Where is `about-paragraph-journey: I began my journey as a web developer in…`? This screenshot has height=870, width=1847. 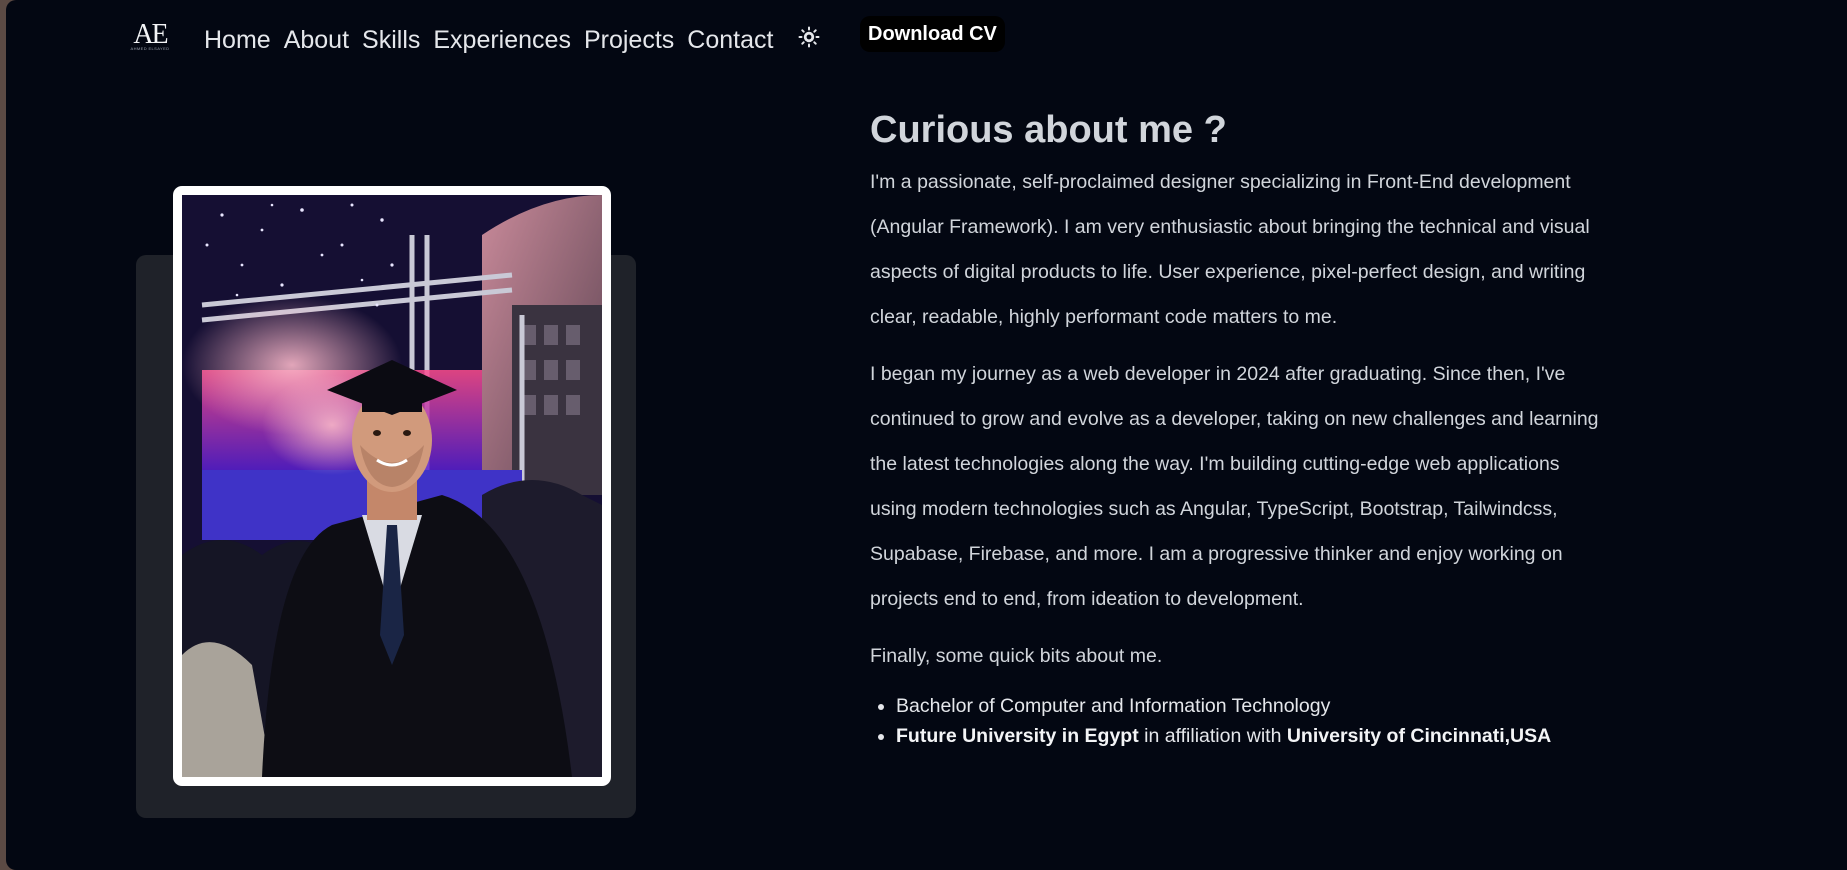
about-paragraph-journey: I began my journey as a web developer in… is located at coordinates (1234, 486).